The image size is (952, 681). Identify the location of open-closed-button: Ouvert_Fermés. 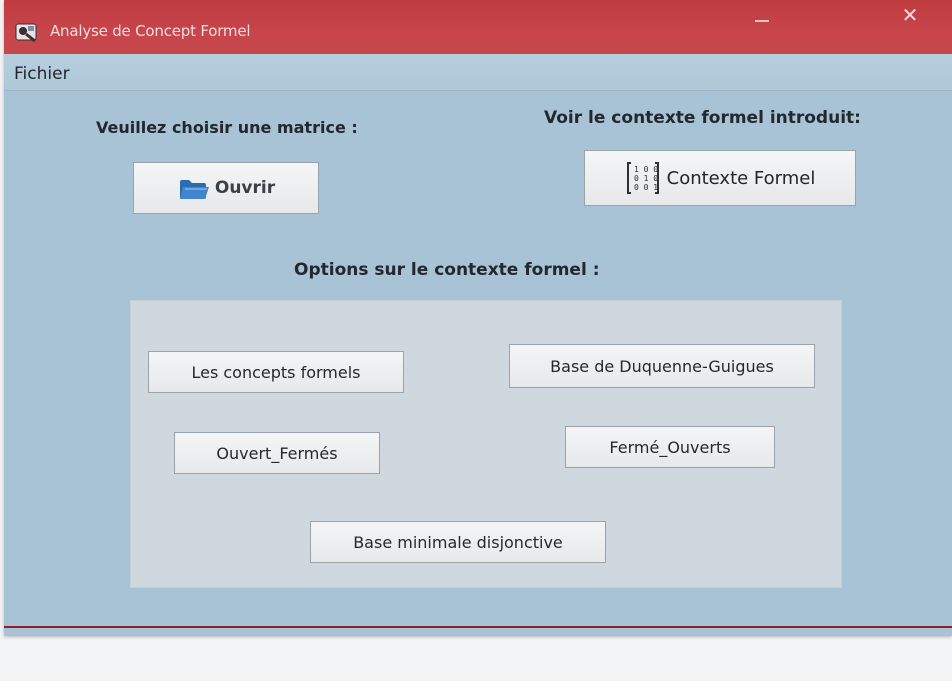
(277, 453).